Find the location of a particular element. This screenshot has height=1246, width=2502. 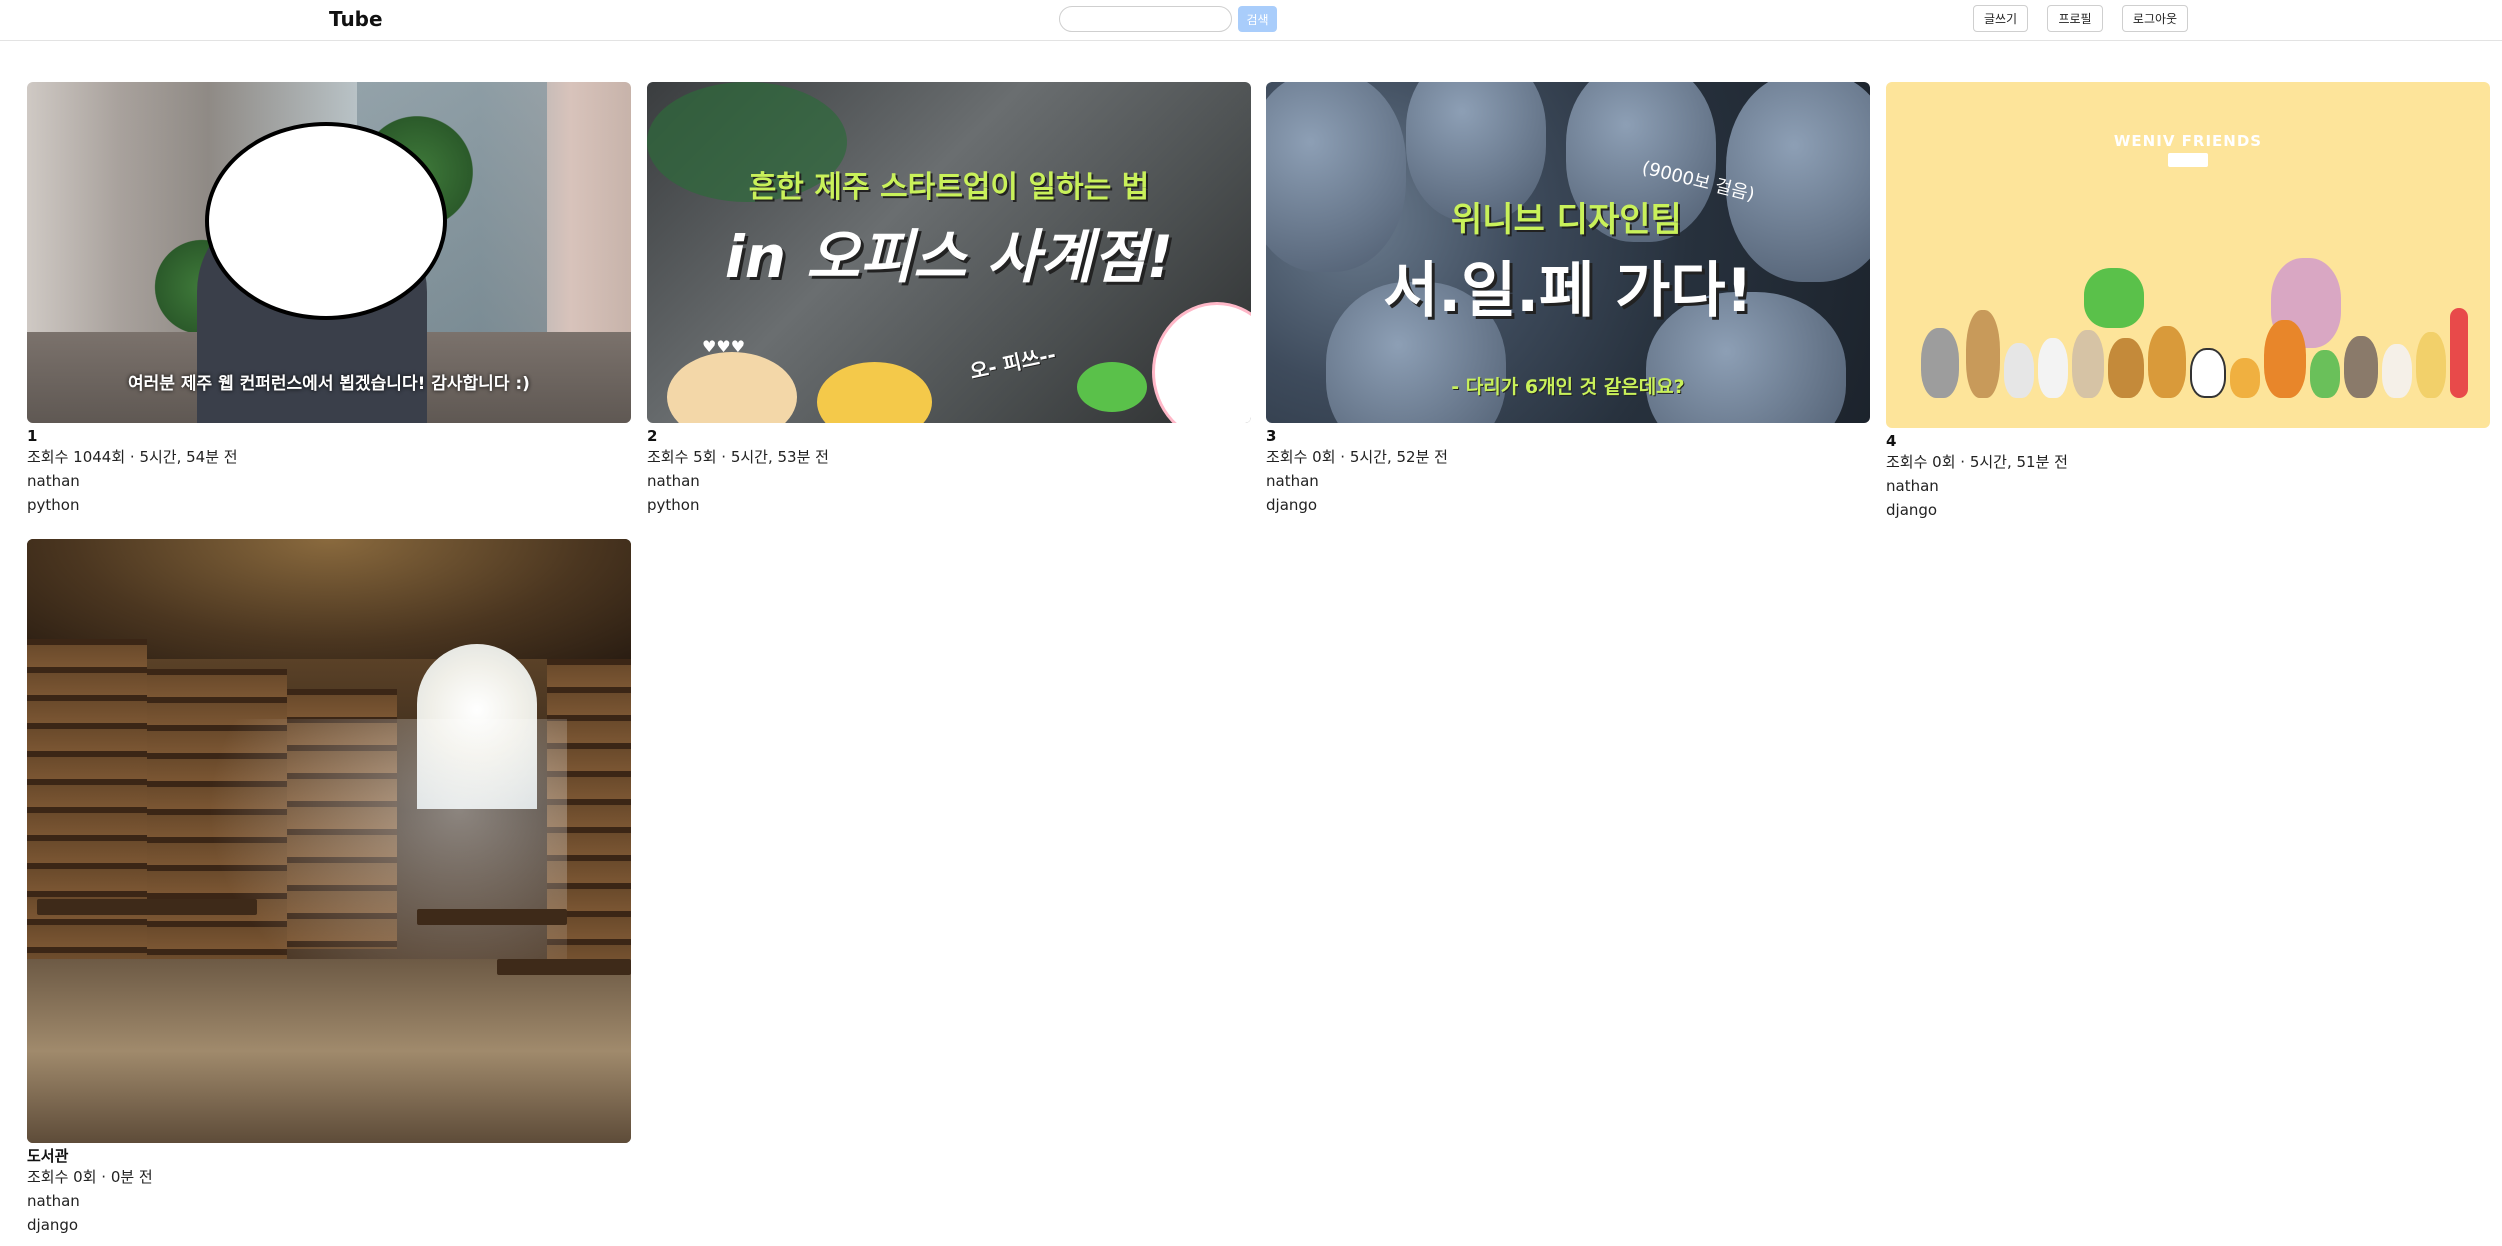

profile-button: 프로필 is located at coordinates (2075, 18).